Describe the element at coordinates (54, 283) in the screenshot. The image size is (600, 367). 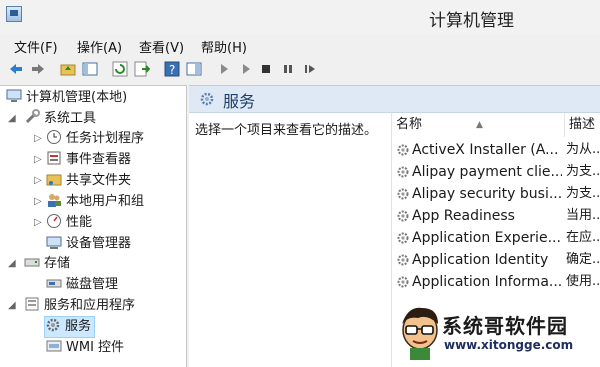
I see `disk-icon` at that location.